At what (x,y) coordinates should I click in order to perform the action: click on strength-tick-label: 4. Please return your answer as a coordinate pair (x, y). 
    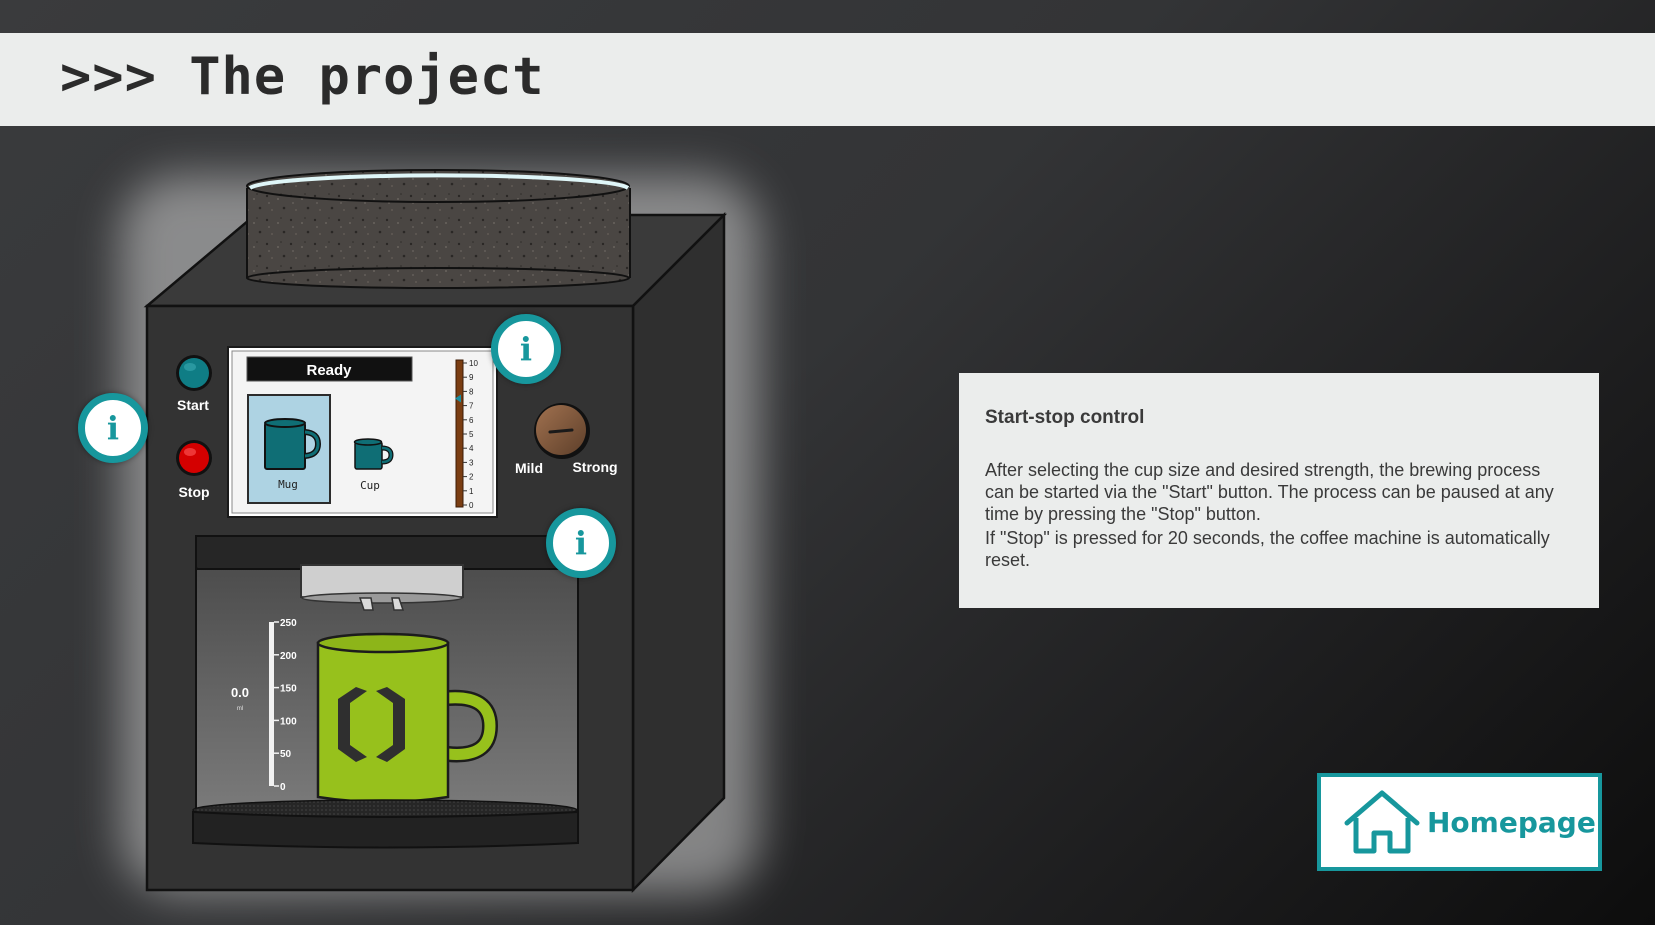
    Looking at the image, I should click on (471, 448).